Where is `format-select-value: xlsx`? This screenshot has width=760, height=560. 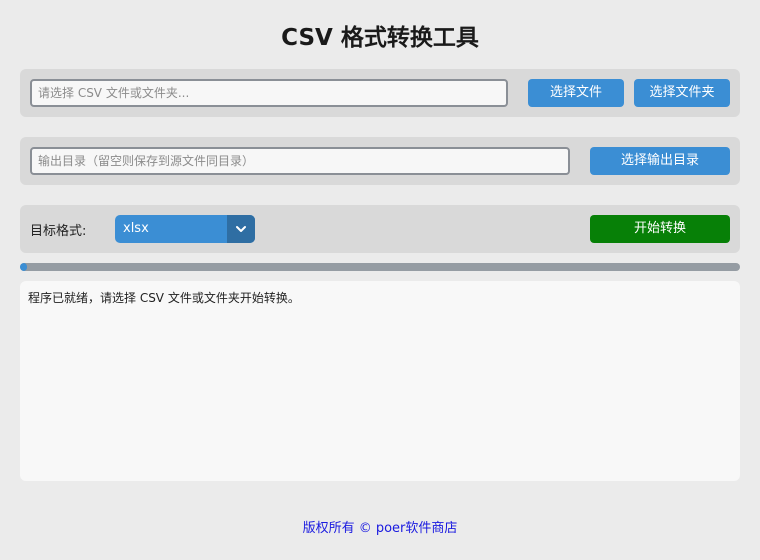
format-select-value: xlsx is located at coordinates (136, 228).